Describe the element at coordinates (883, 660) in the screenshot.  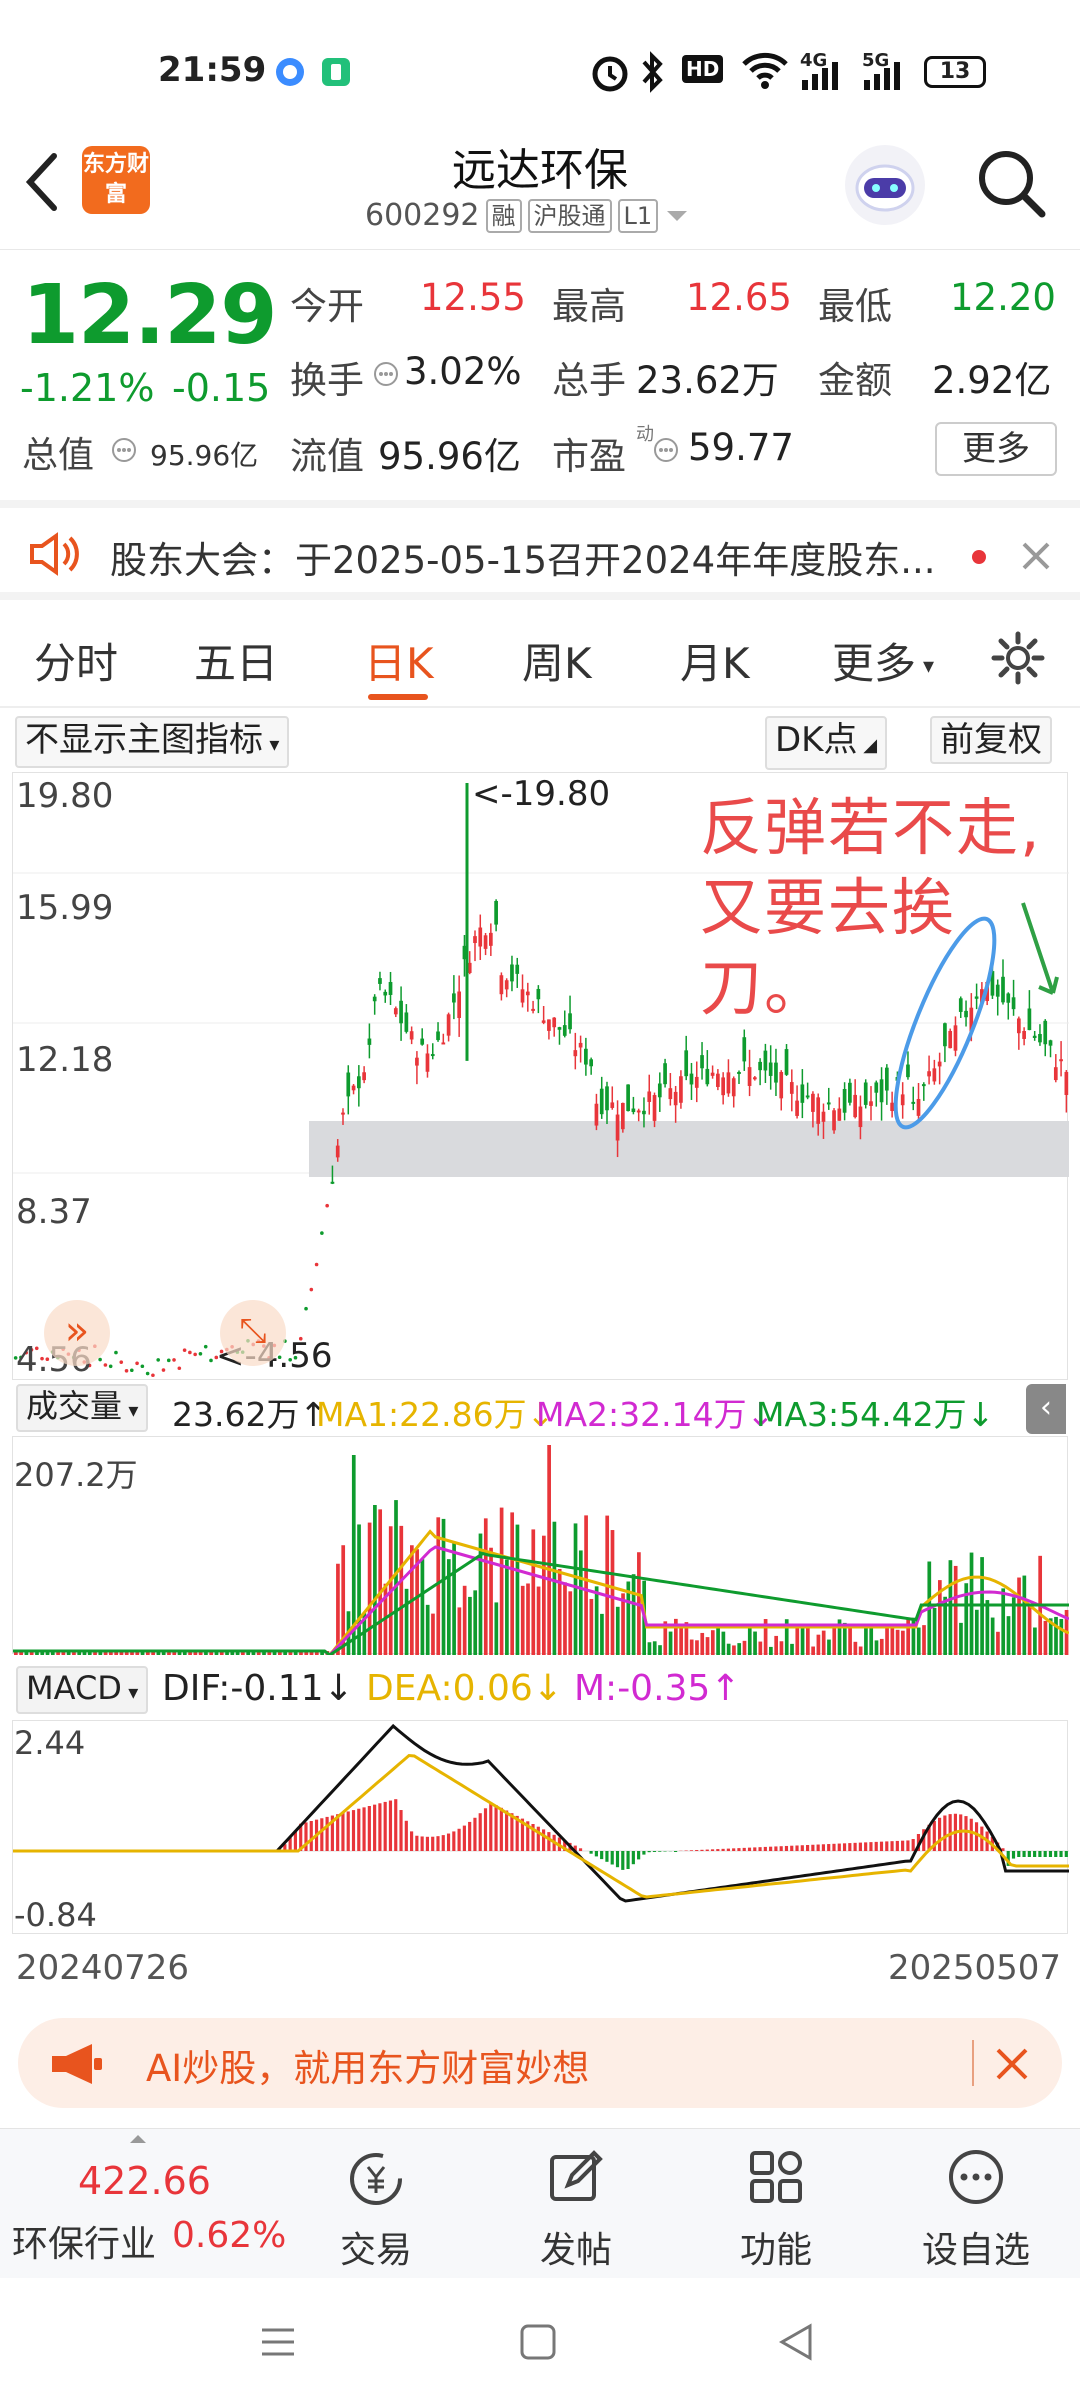
I see `tab-more: 更多 ▾` at that location.